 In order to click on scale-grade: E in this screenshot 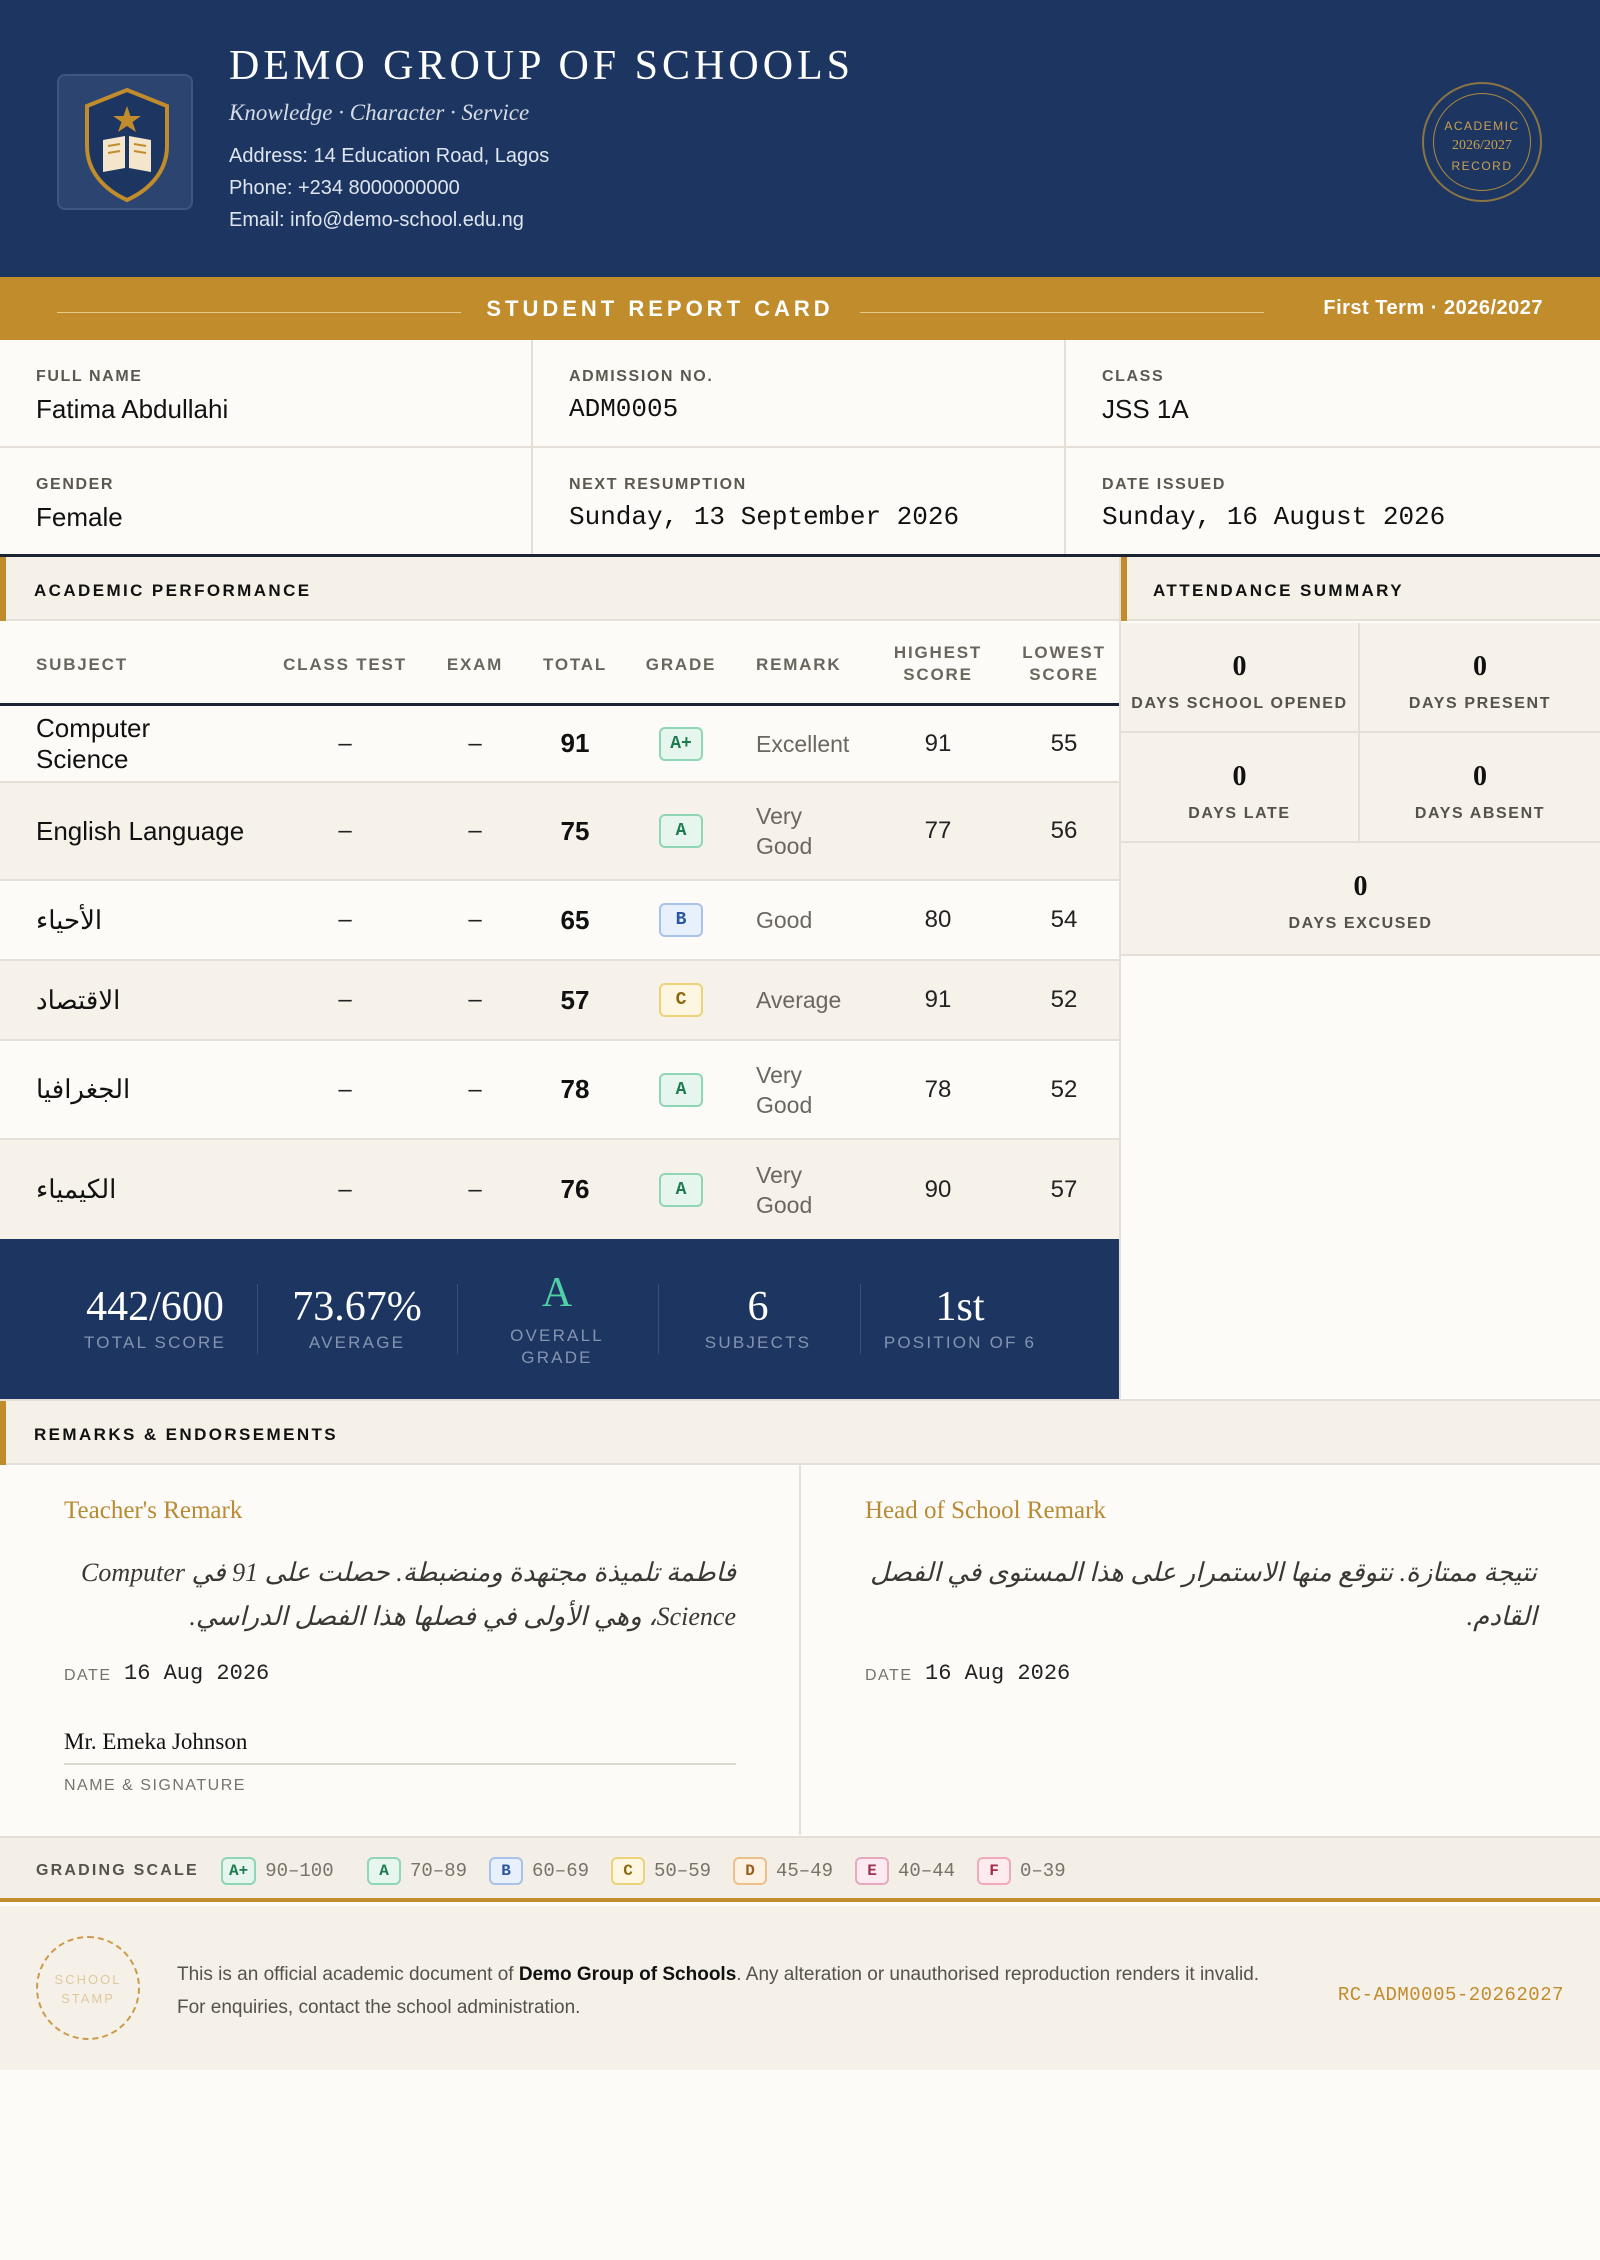, I will do `click(872, 1871)`.